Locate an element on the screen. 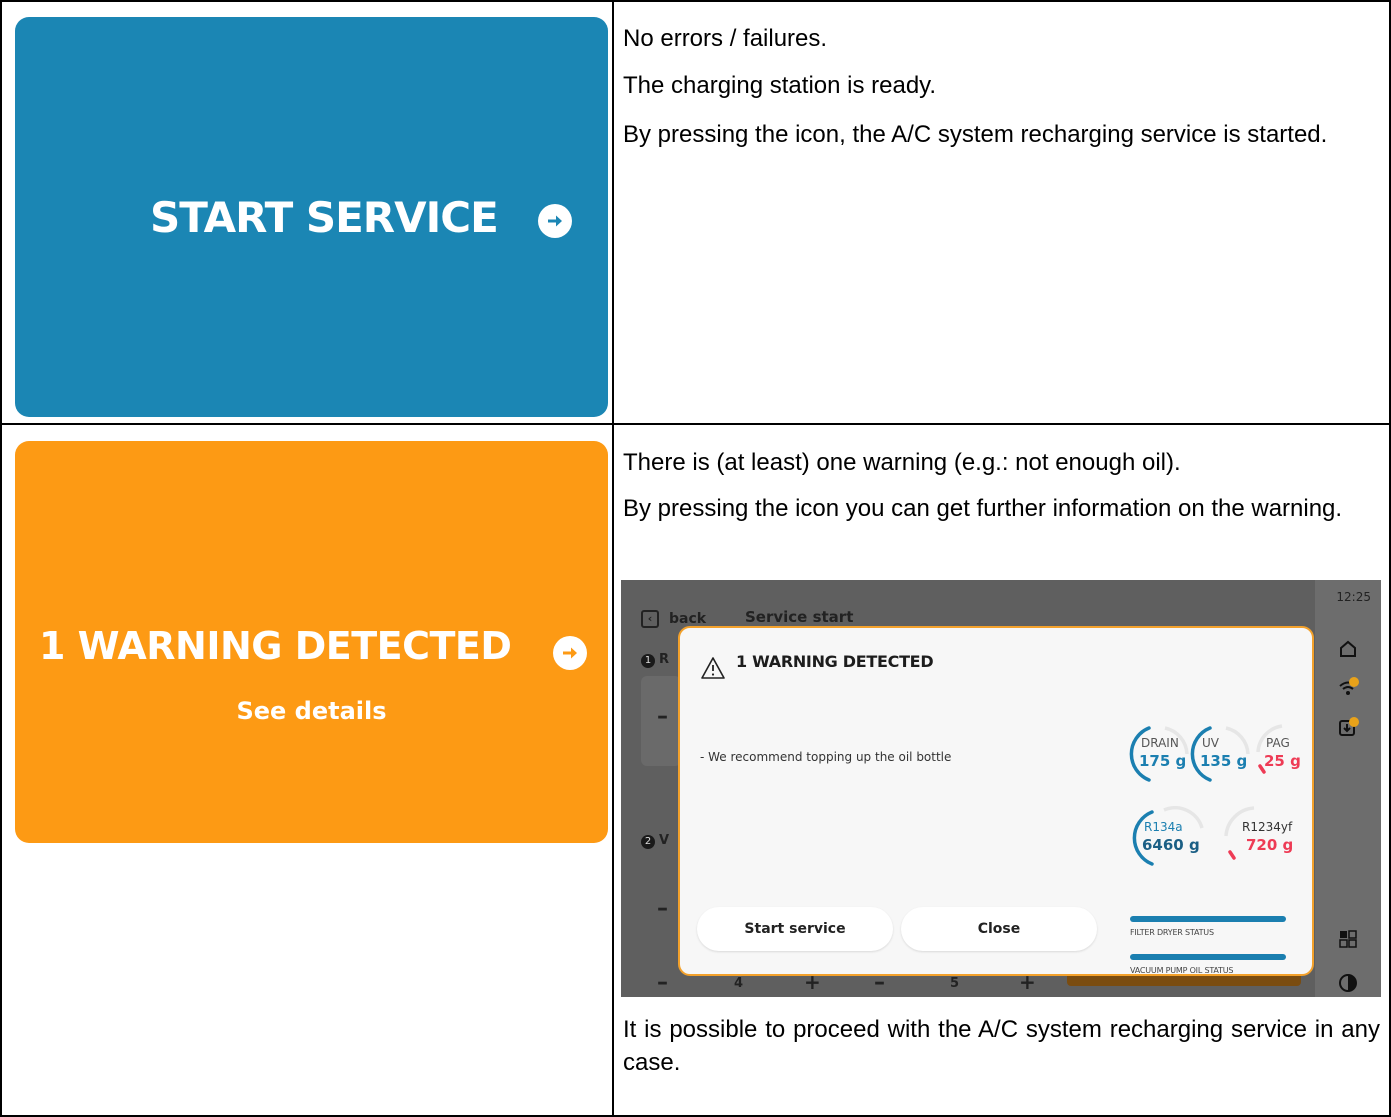  vacuum-pump-oil-status-label: VACUUM PUMP OIL STATUS is located at coordinates (1182, 970).